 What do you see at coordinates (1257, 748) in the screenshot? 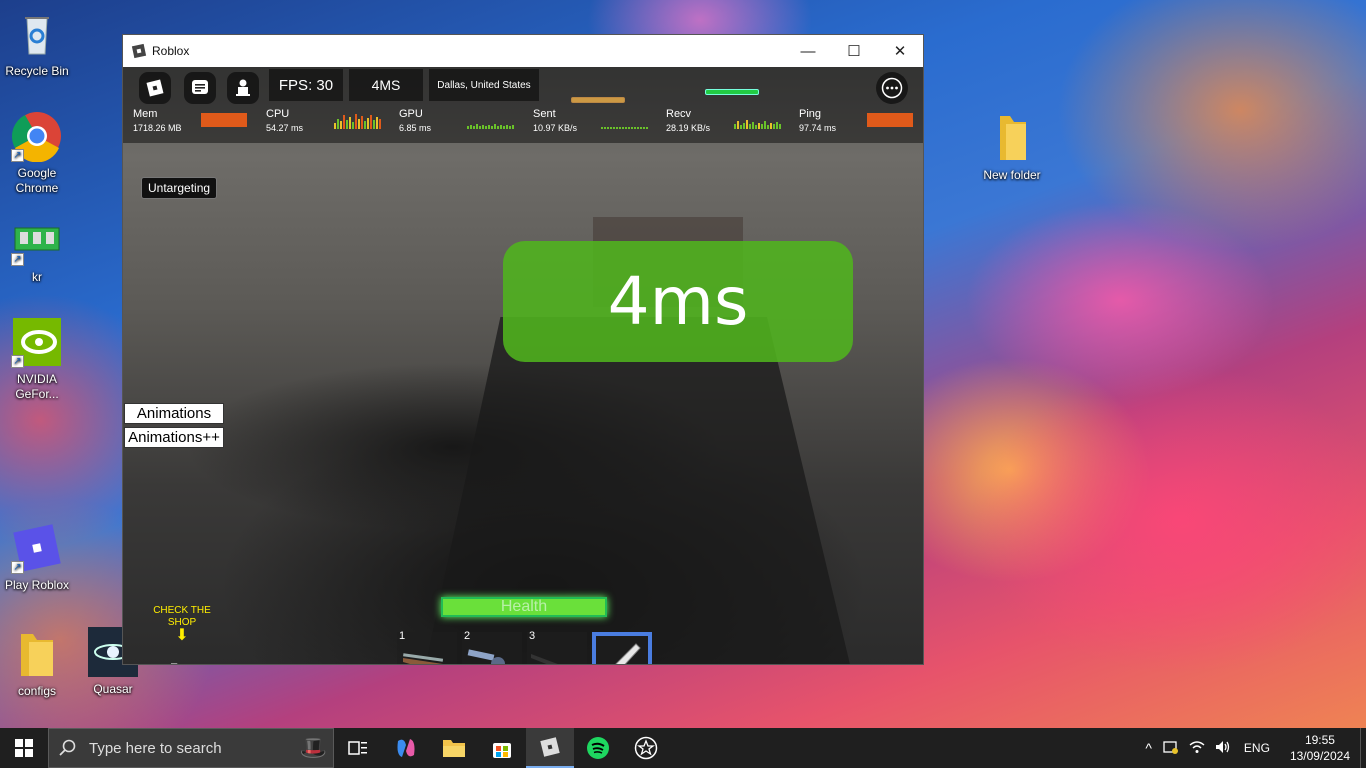
I see `language-indicator: ENG` at bounding box center [1257, 748].